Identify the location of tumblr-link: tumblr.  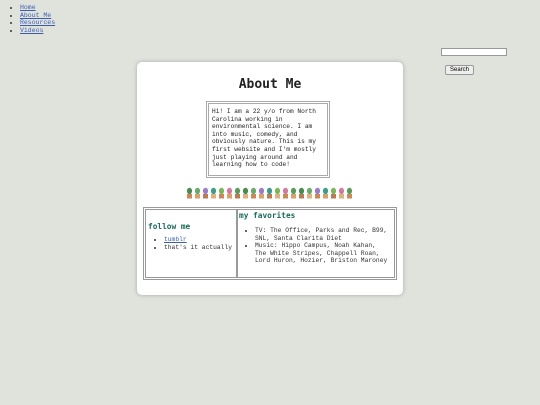
(175, 239).